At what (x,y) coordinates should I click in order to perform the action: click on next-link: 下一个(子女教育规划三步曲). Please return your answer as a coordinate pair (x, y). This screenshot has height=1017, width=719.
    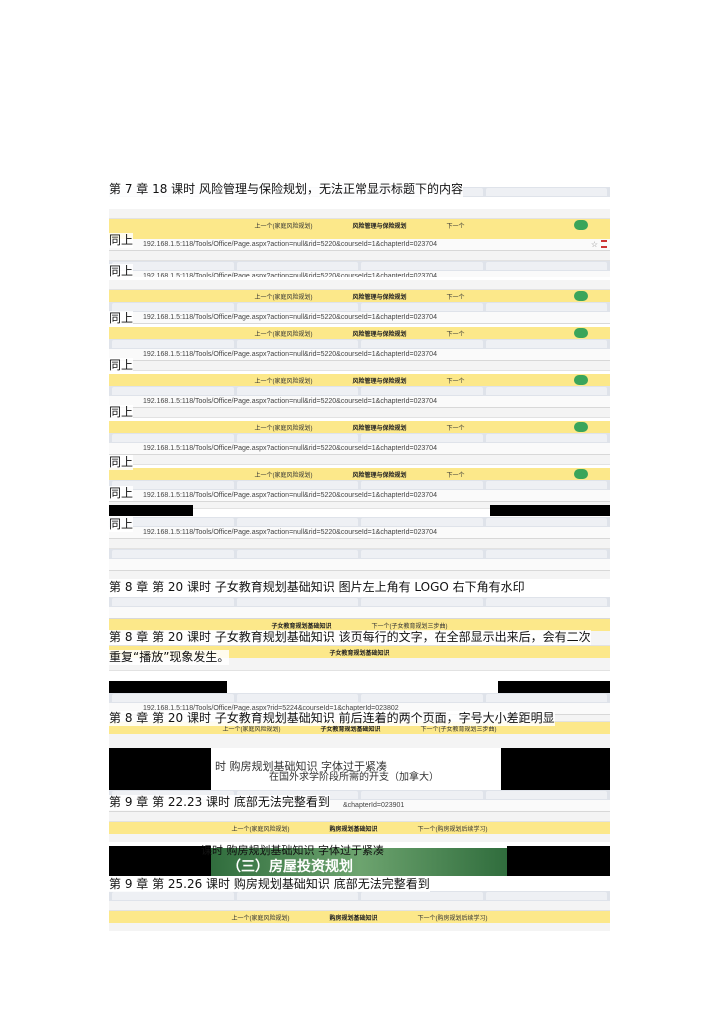
    Looking at the image, I should click on (410, 625).